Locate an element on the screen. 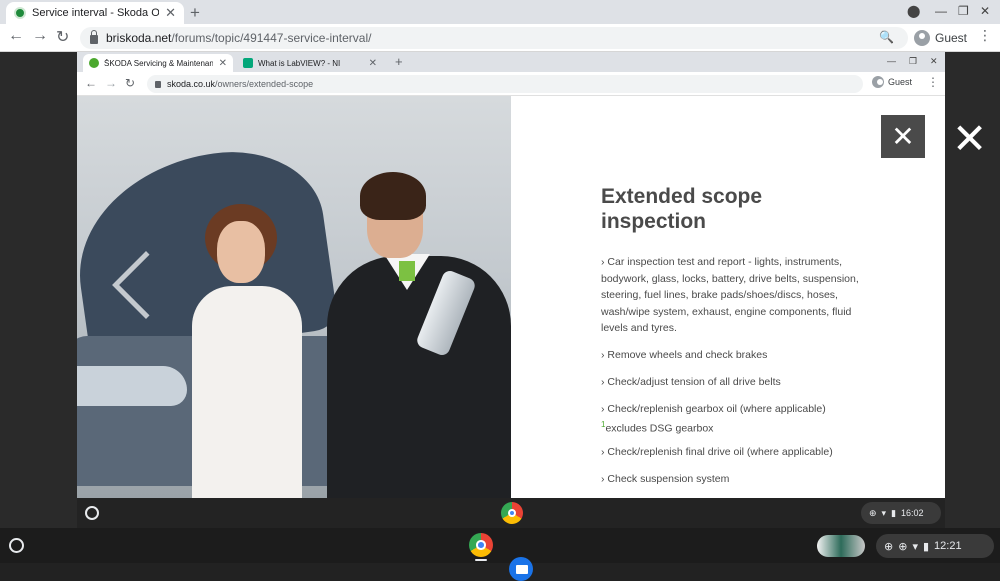 This screenshot has width=1000, height=581. inner-launcher-button is located at coordinates (92, 513).